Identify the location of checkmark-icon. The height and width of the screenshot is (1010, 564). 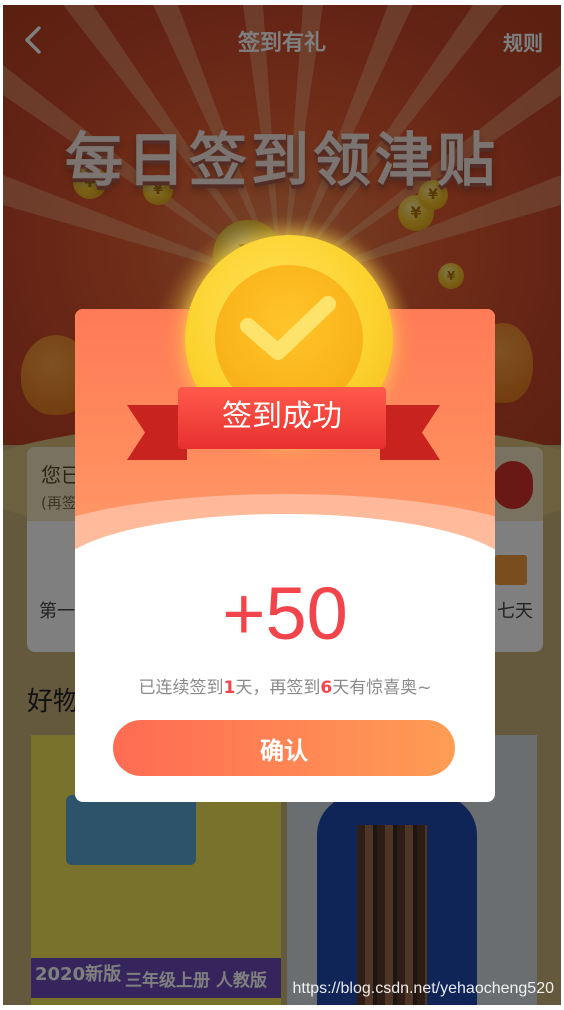
(288, 328).